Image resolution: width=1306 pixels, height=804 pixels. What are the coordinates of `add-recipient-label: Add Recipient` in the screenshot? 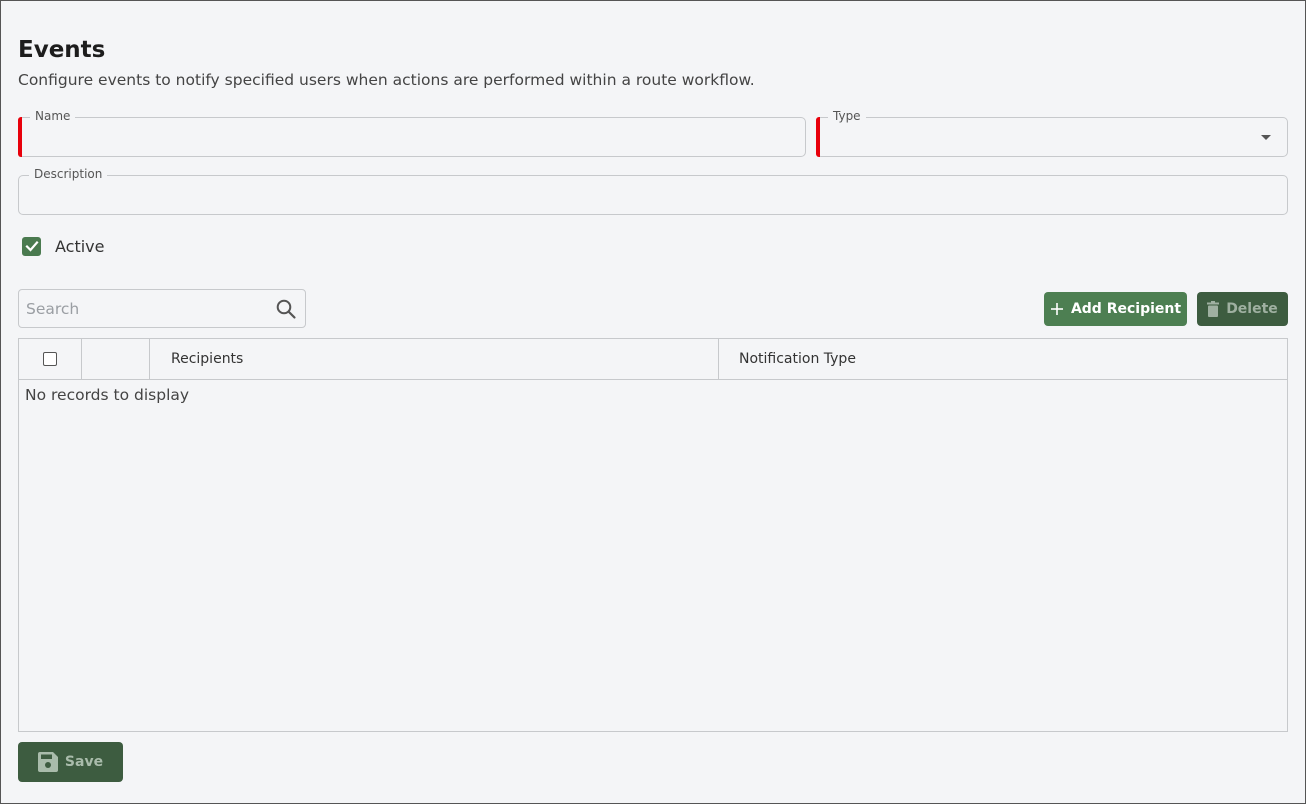 It's located at (1126, 309).